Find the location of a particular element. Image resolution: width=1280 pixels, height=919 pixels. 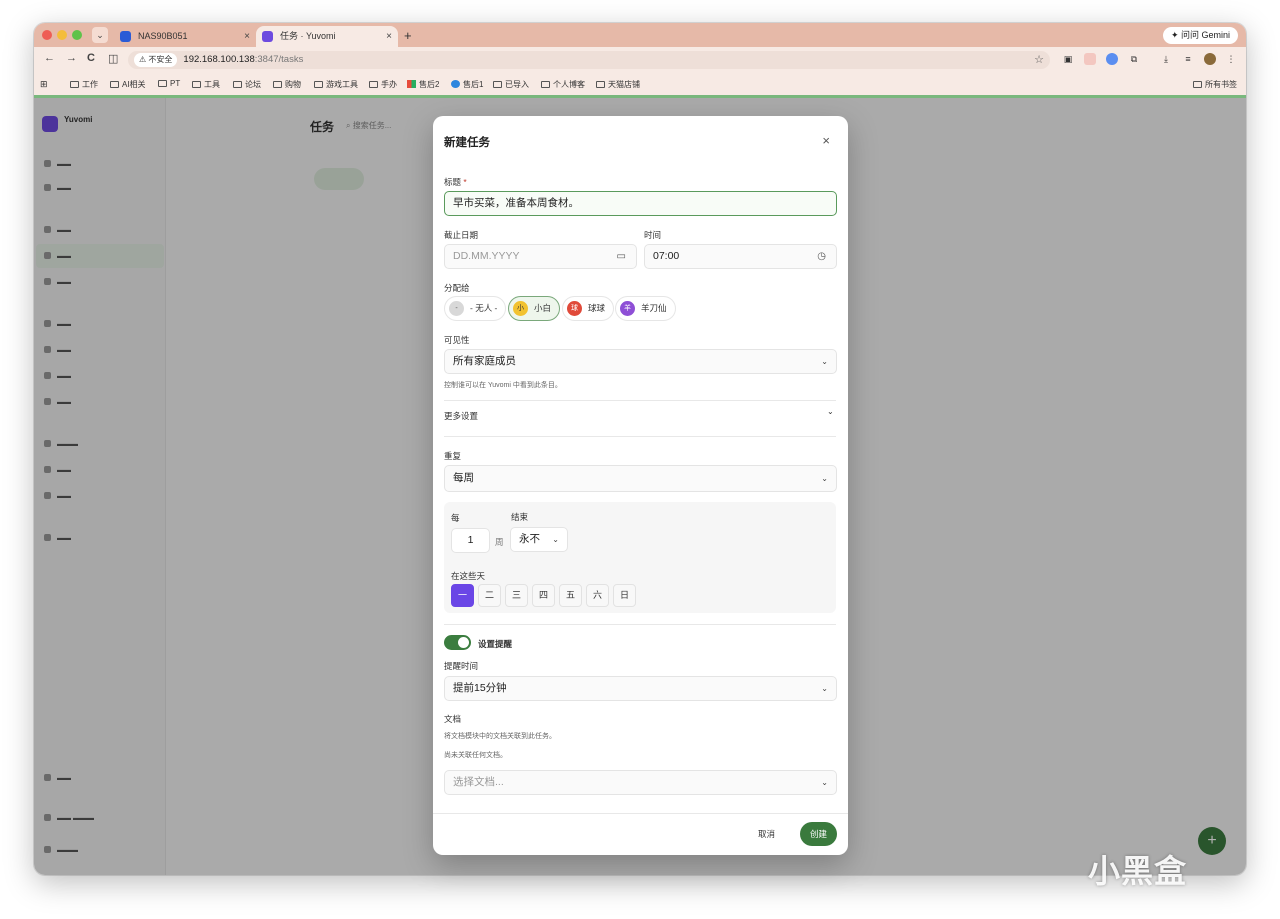

extension-icon: ▣ is located at coordinates (1068, 59).